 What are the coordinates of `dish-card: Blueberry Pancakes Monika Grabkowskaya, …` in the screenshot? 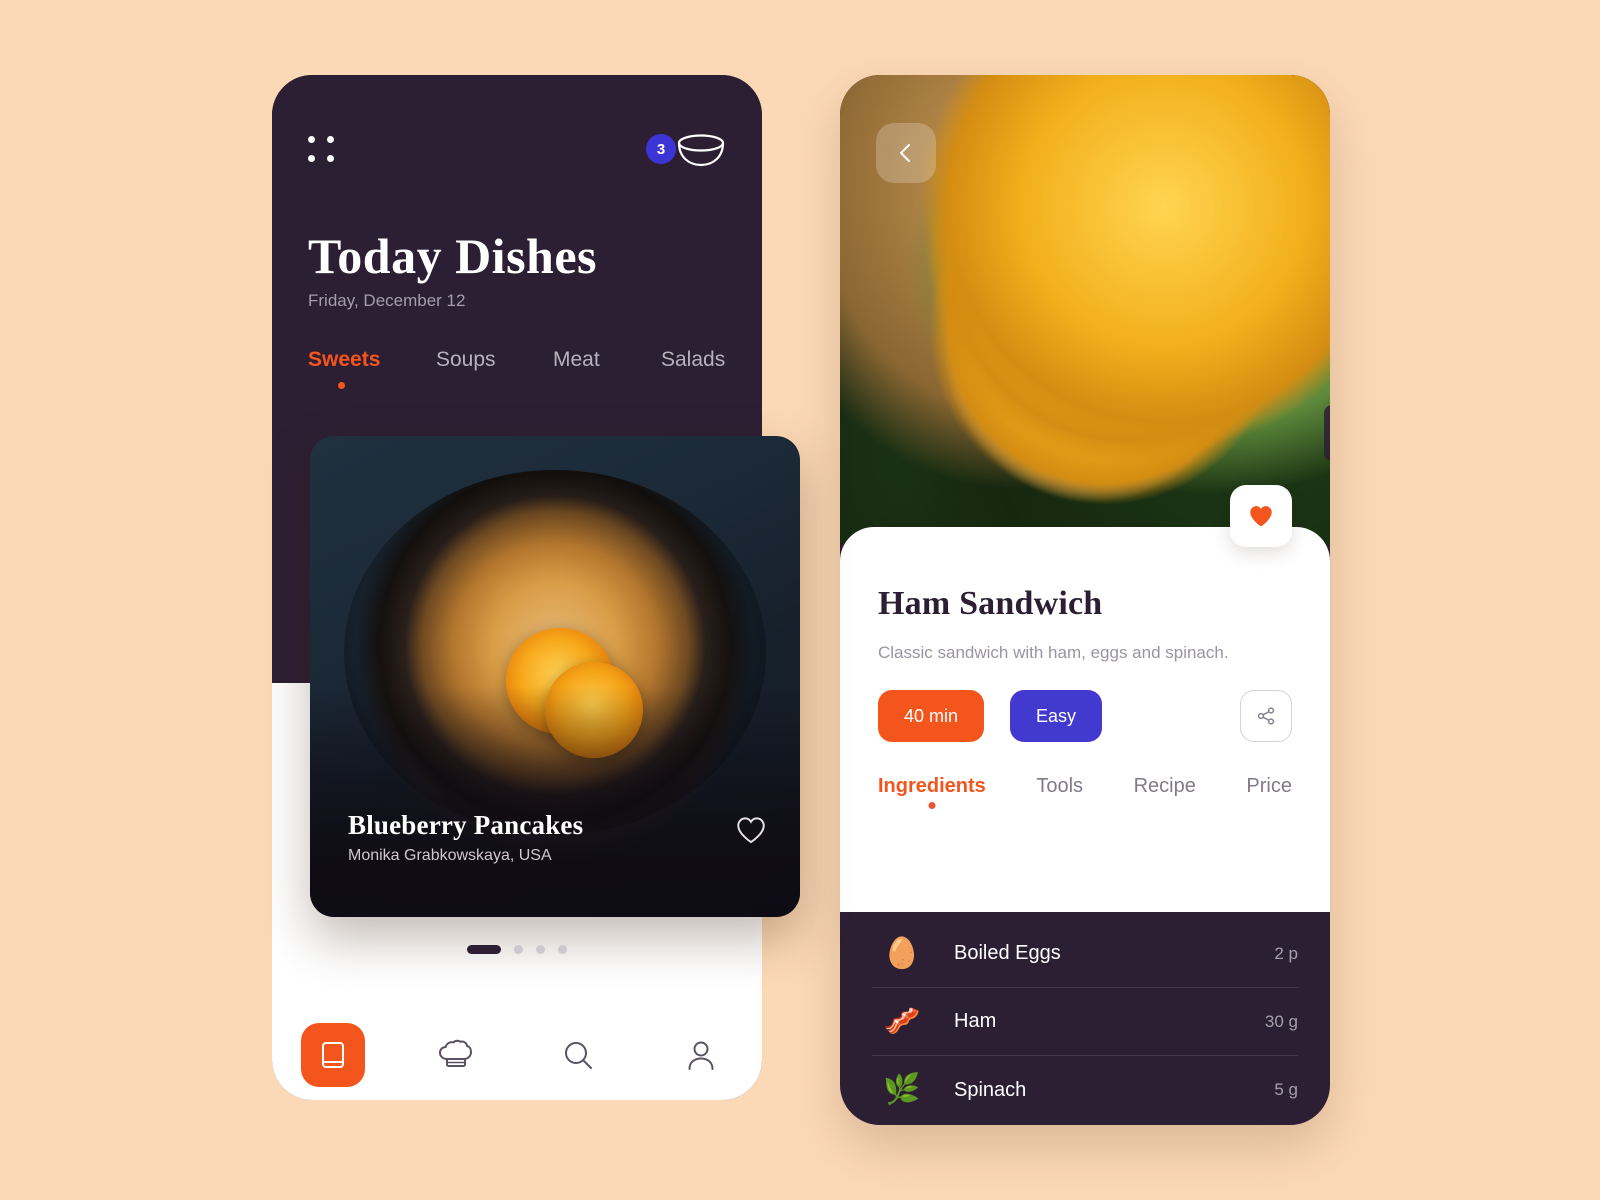 It's located at (555, 676).